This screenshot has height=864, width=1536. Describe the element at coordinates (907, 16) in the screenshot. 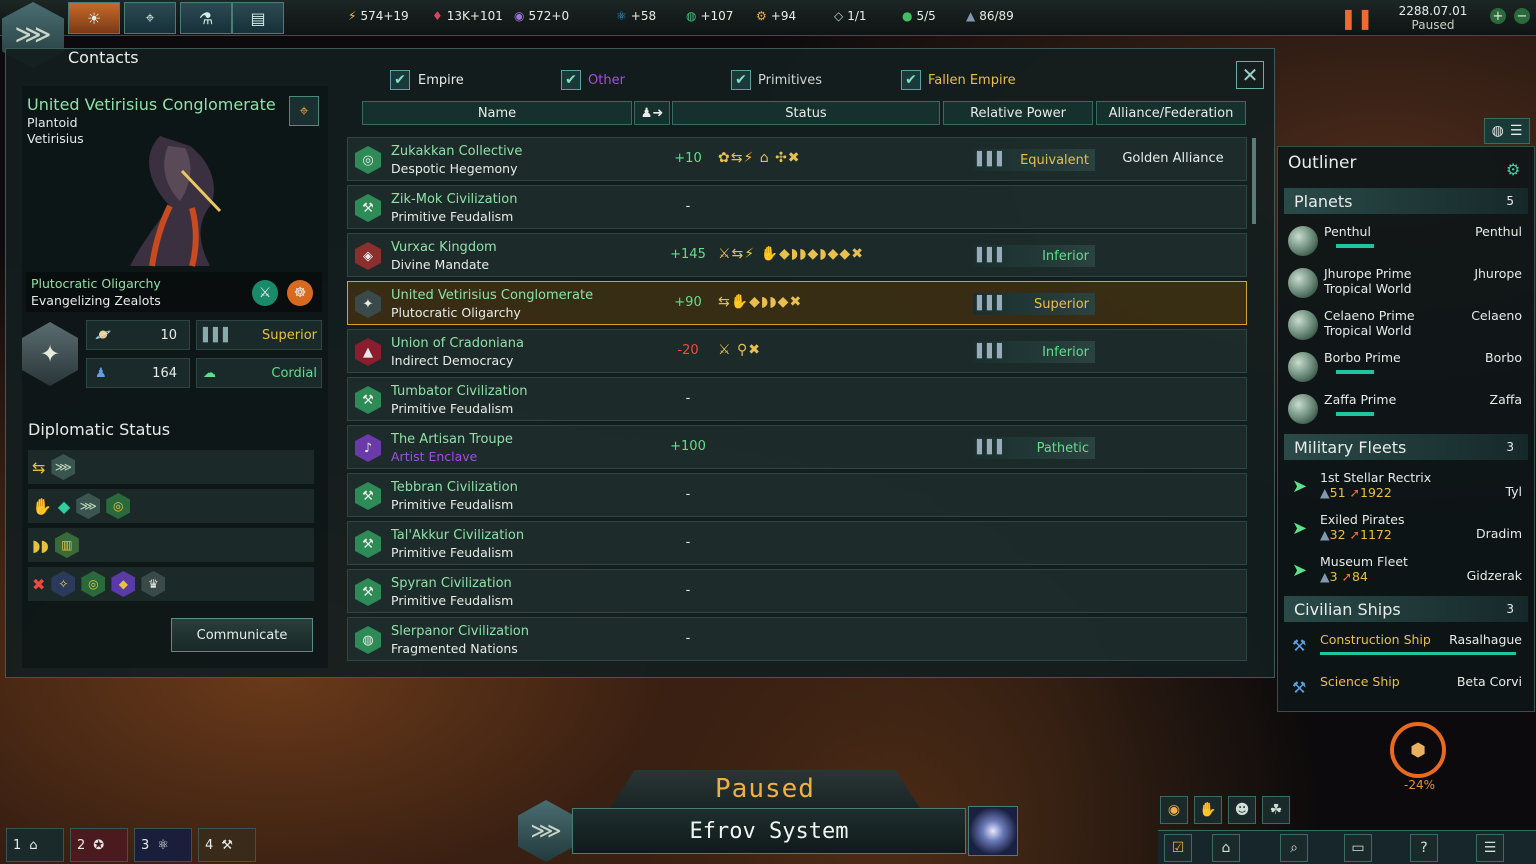

I see `planets-icon: ●` at that location.